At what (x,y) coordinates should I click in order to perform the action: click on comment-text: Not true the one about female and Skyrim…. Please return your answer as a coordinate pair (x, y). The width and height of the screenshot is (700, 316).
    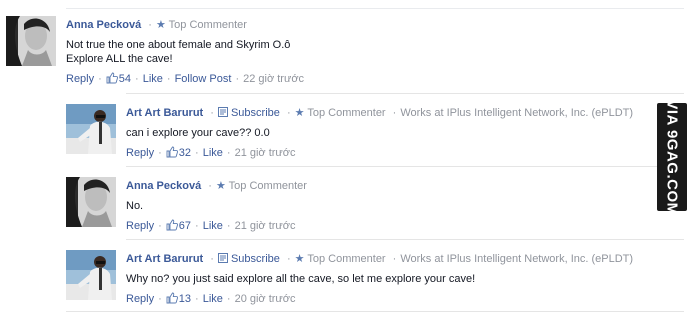
    Looking at the image, I should click on (178, 52).